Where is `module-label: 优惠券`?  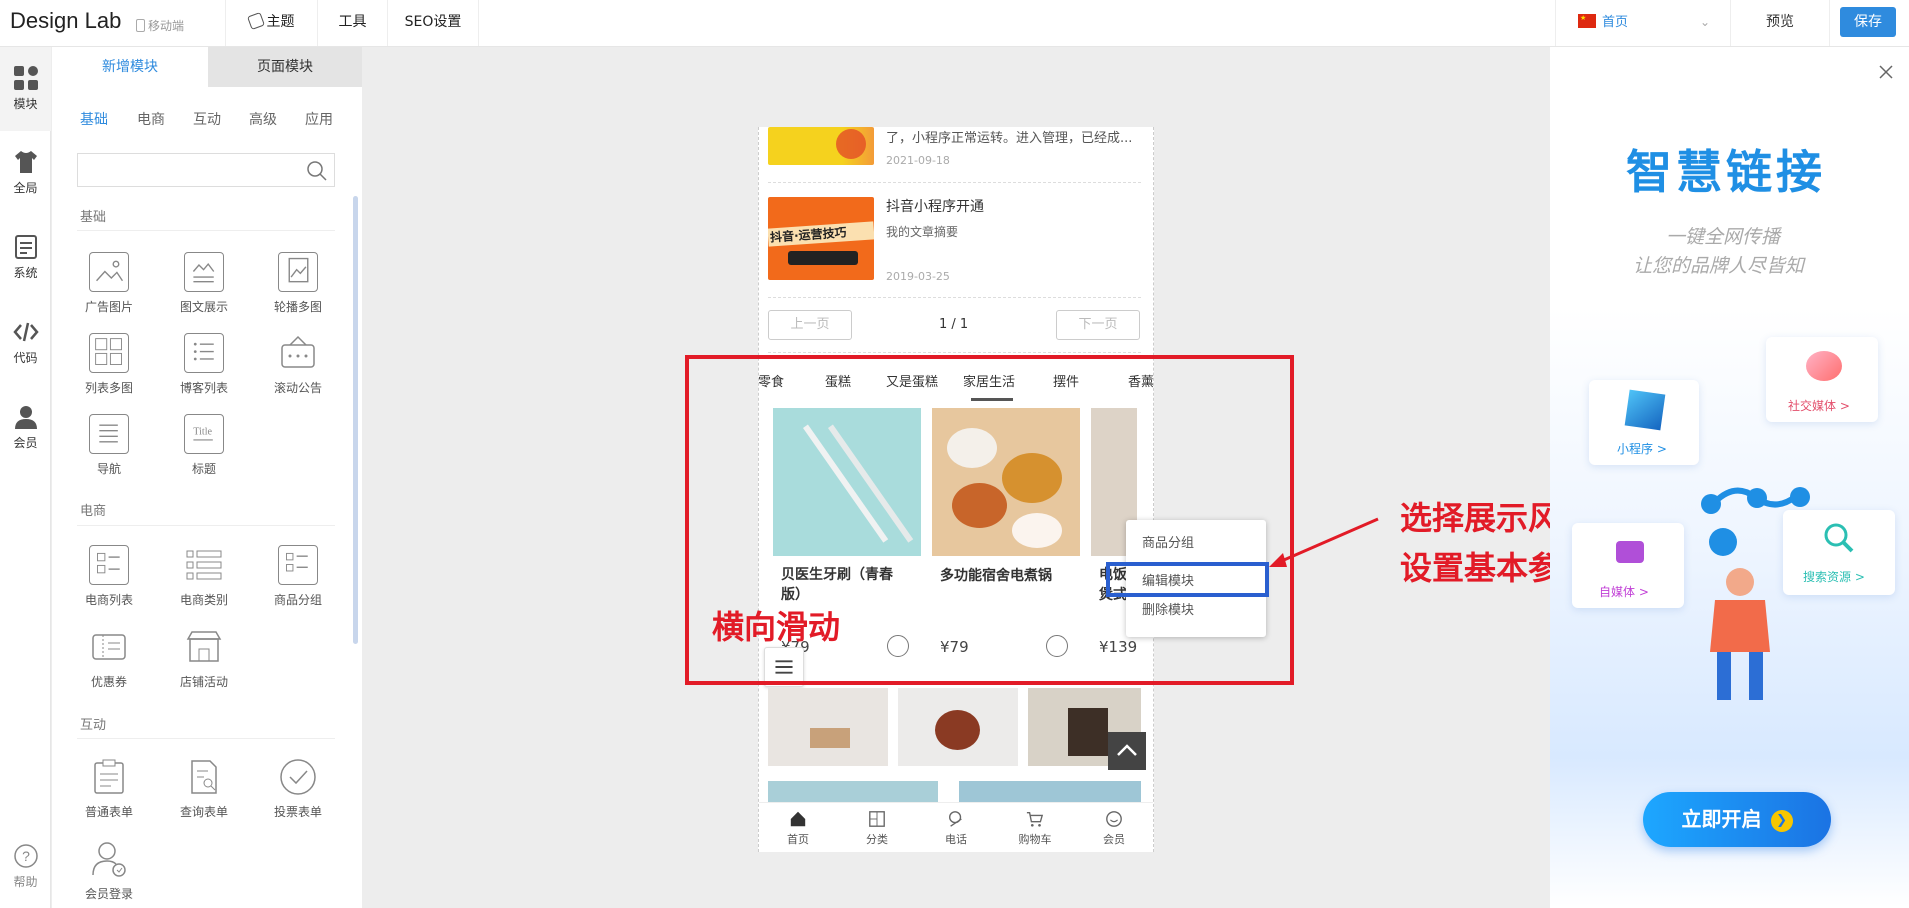
module-label: 优惠券 is located at coordinates (108, 682).